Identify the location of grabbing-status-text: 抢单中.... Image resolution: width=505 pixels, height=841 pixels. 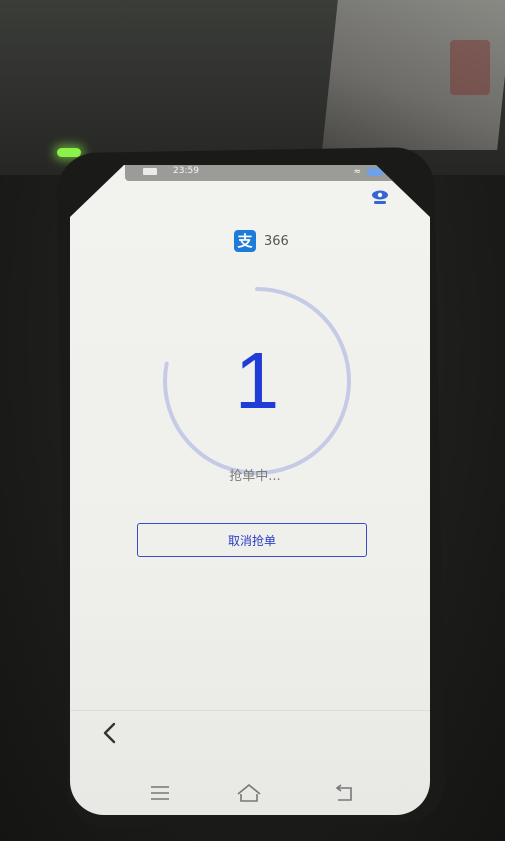
(255, 476).